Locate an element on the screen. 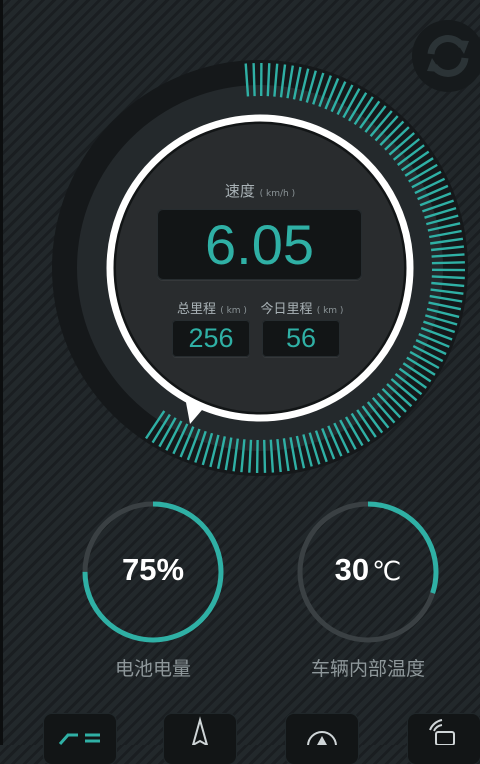 The width and height of the screenshot is (480, 764). navigation-icon is located at coordinates (200, 729).